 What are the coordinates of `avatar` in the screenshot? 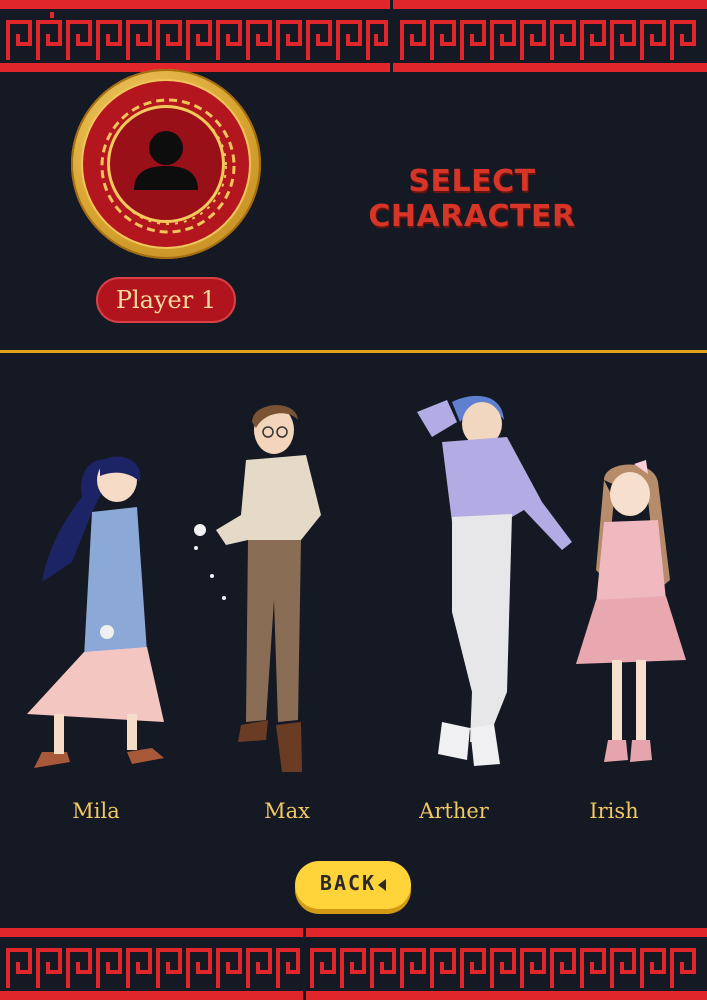 It's located at (166, 164).